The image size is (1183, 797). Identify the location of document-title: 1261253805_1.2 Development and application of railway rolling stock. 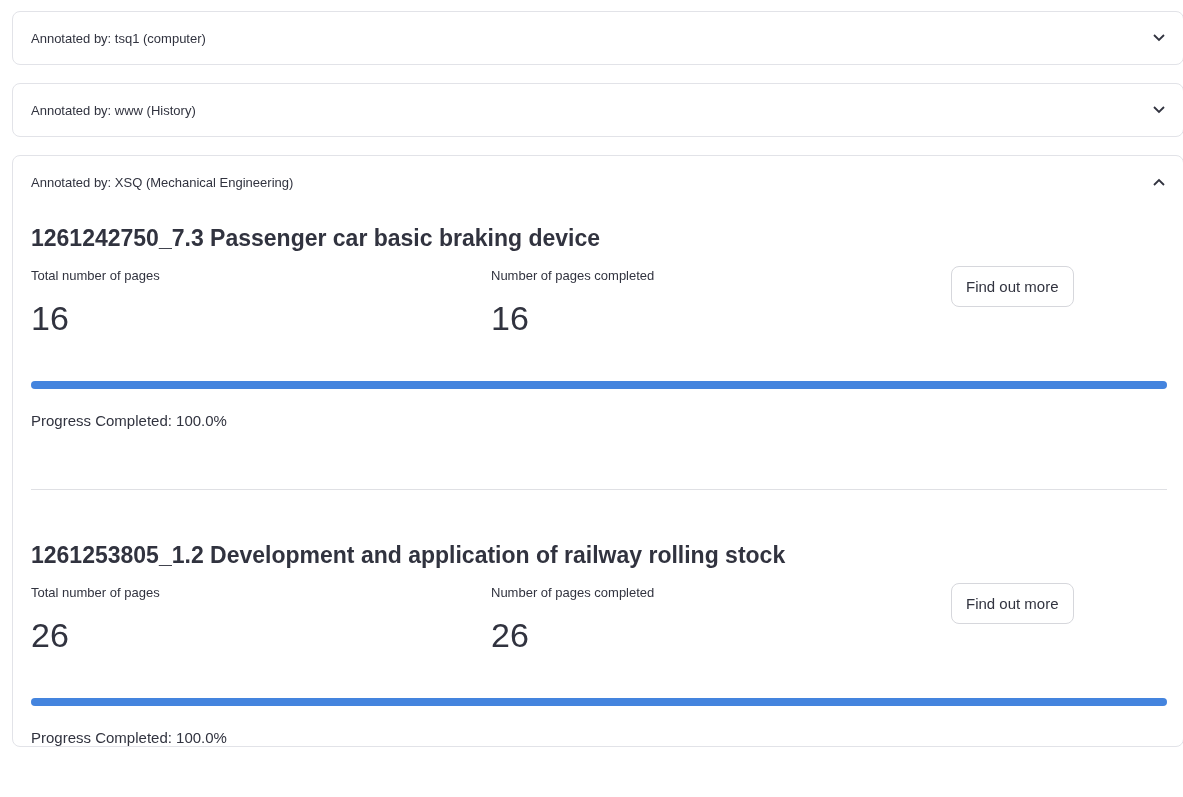
(409, 555).